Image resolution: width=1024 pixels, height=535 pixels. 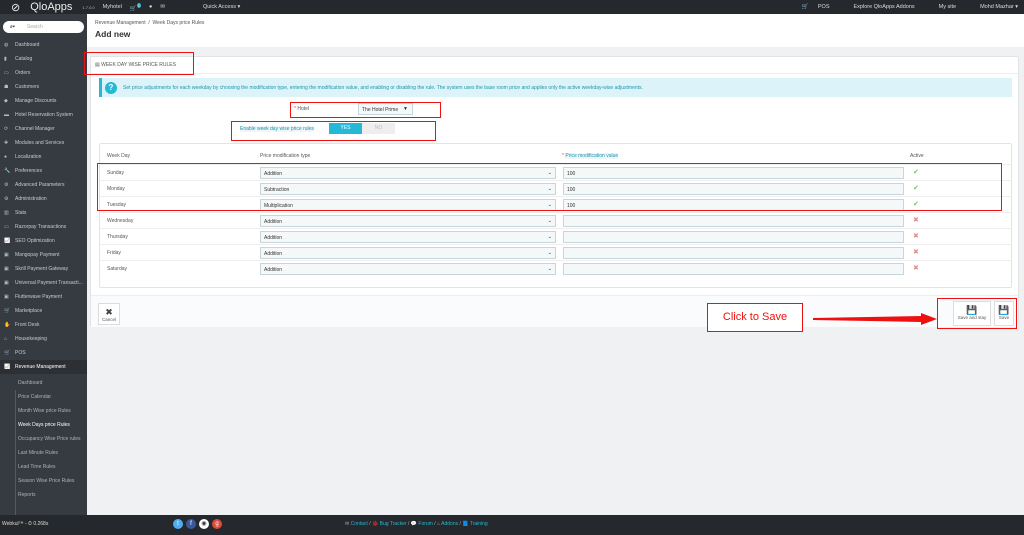 What do you see at coordinates (999, 7) in the screenshot?
I see `user-menu: Mohd Mazhar ▾` at bounding box center [999, 7].